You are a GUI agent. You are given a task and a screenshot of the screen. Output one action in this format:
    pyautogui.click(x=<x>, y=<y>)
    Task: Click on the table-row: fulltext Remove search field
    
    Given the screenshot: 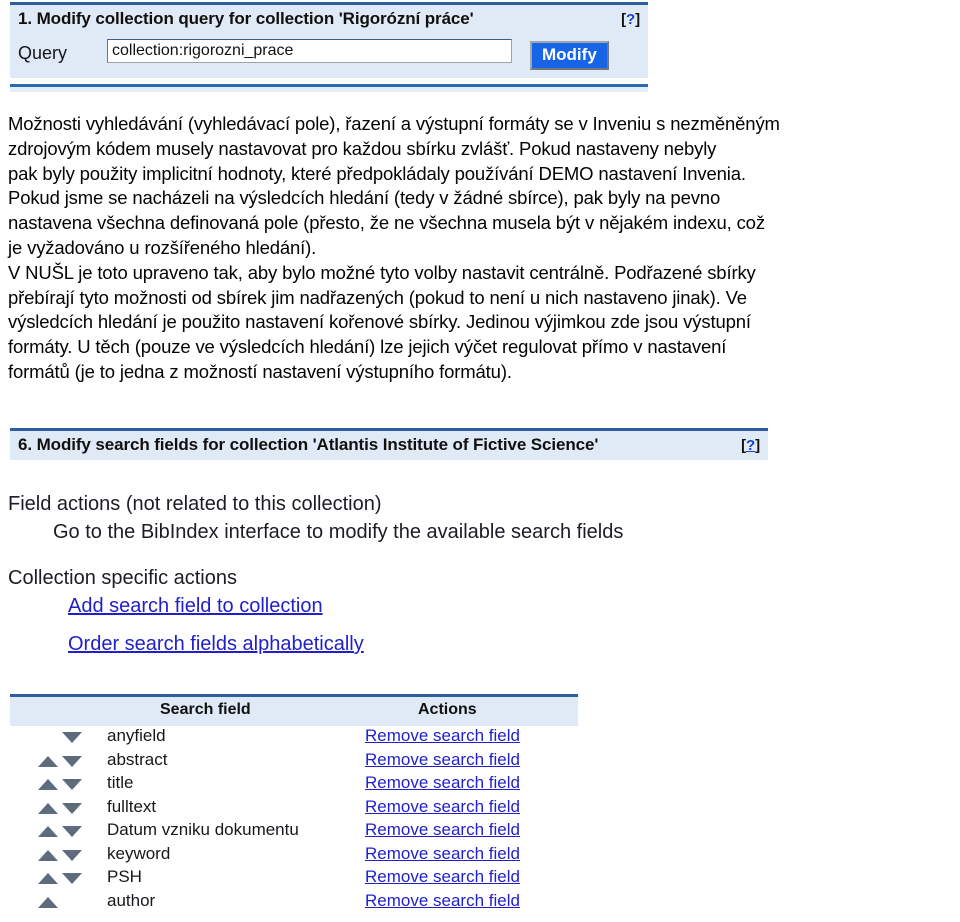 What is the action you would take?
    pyautogui.click(x=294, y=809)
    